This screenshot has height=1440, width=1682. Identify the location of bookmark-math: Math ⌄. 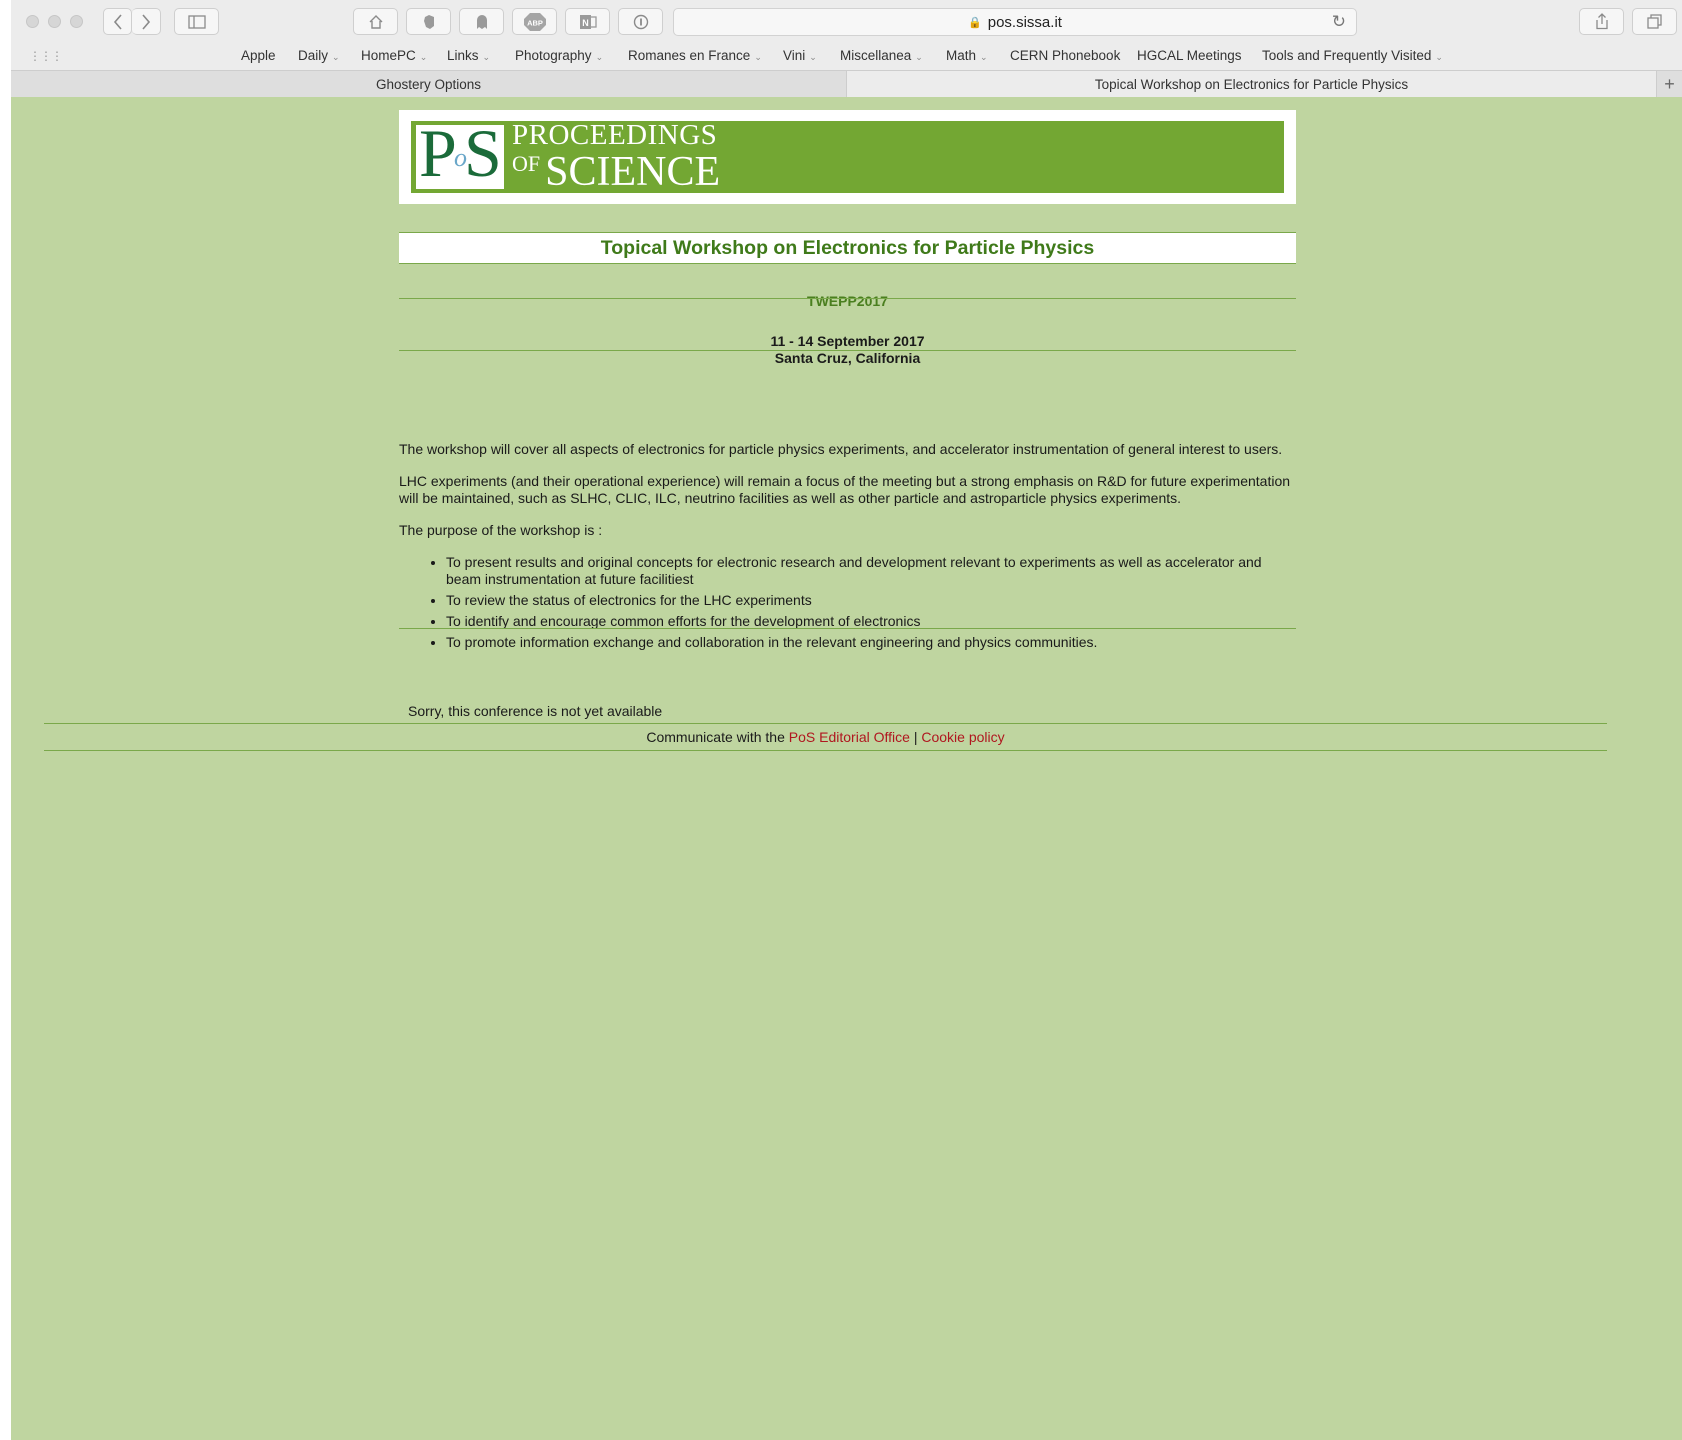
(967, 55).